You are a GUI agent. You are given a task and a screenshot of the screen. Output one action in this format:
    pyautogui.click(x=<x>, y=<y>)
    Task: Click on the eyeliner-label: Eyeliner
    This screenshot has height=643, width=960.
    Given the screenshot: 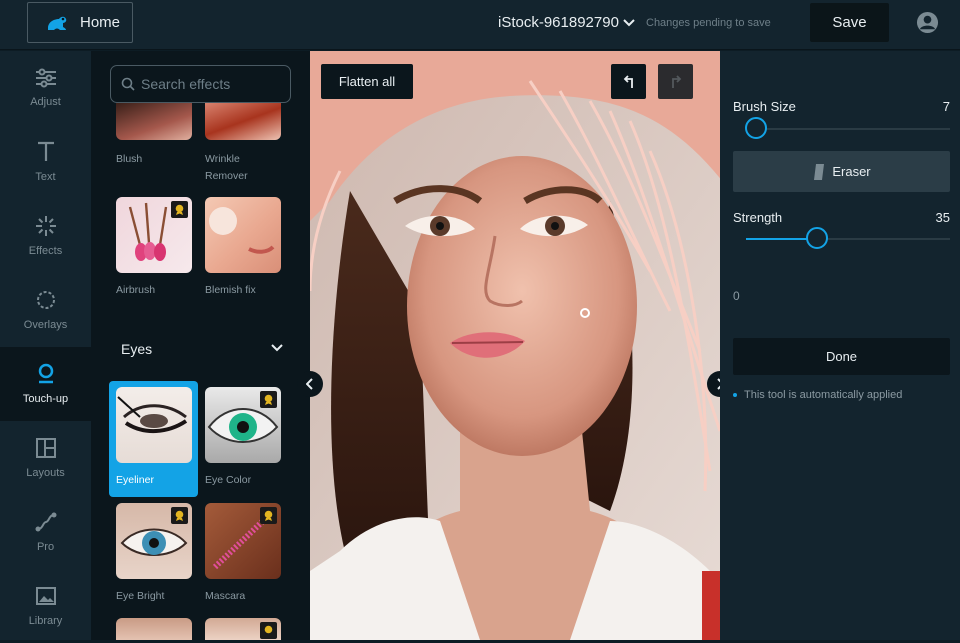 What is the action you would take?
    pyautogui.click(x=135, y=480)
    